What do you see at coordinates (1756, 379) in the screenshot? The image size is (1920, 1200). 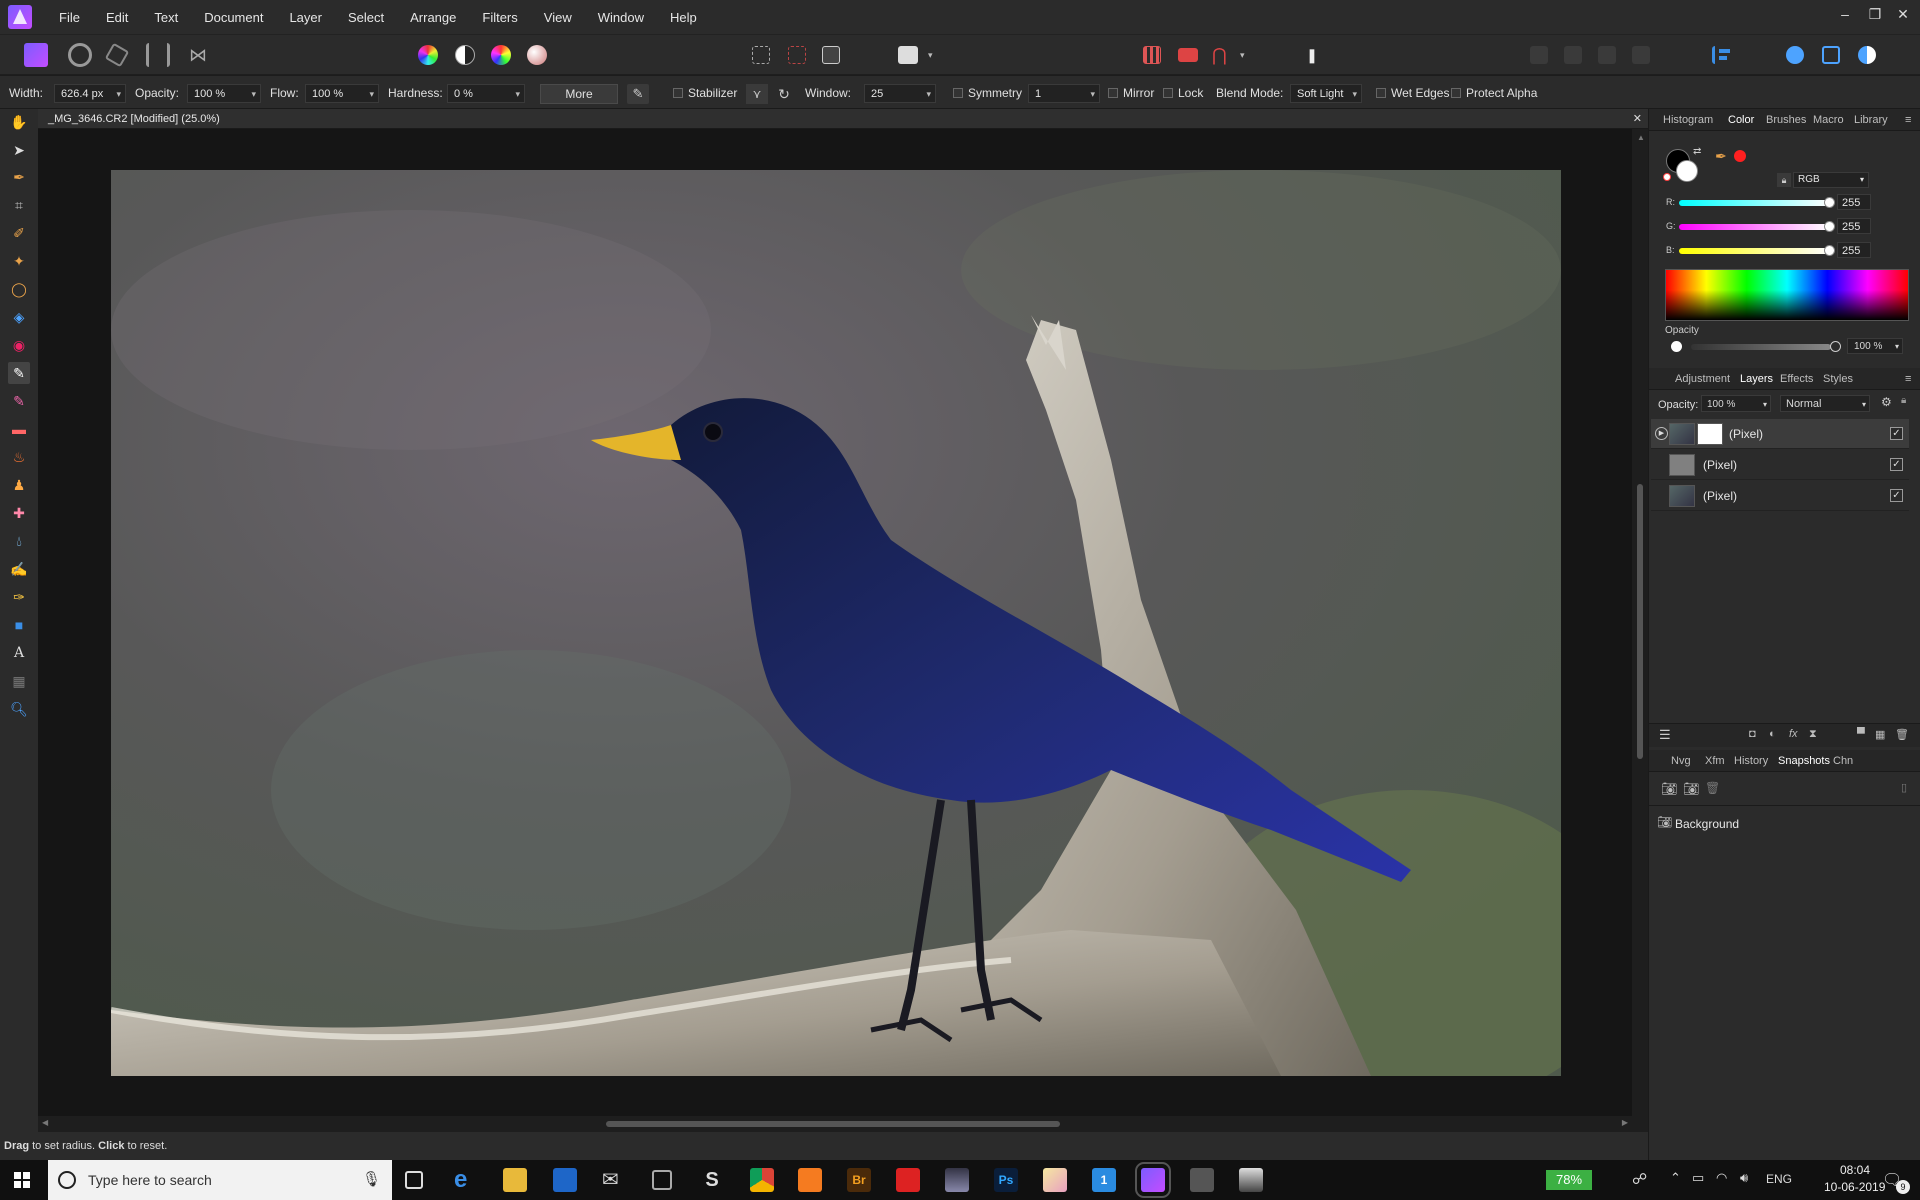 I see `tab-layers: Layers` at bounding box center [1756, 379].